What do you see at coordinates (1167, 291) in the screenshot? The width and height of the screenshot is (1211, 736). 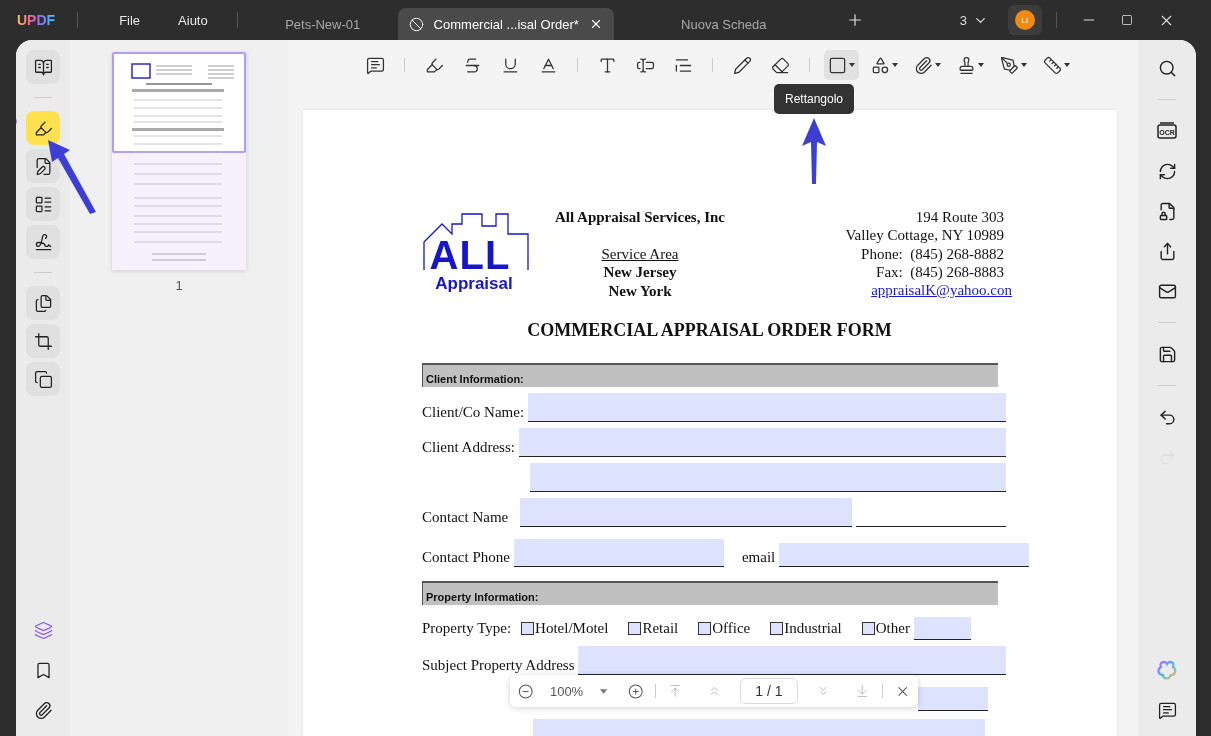 I see `mail-icon` at bounding box center [1167, 291].